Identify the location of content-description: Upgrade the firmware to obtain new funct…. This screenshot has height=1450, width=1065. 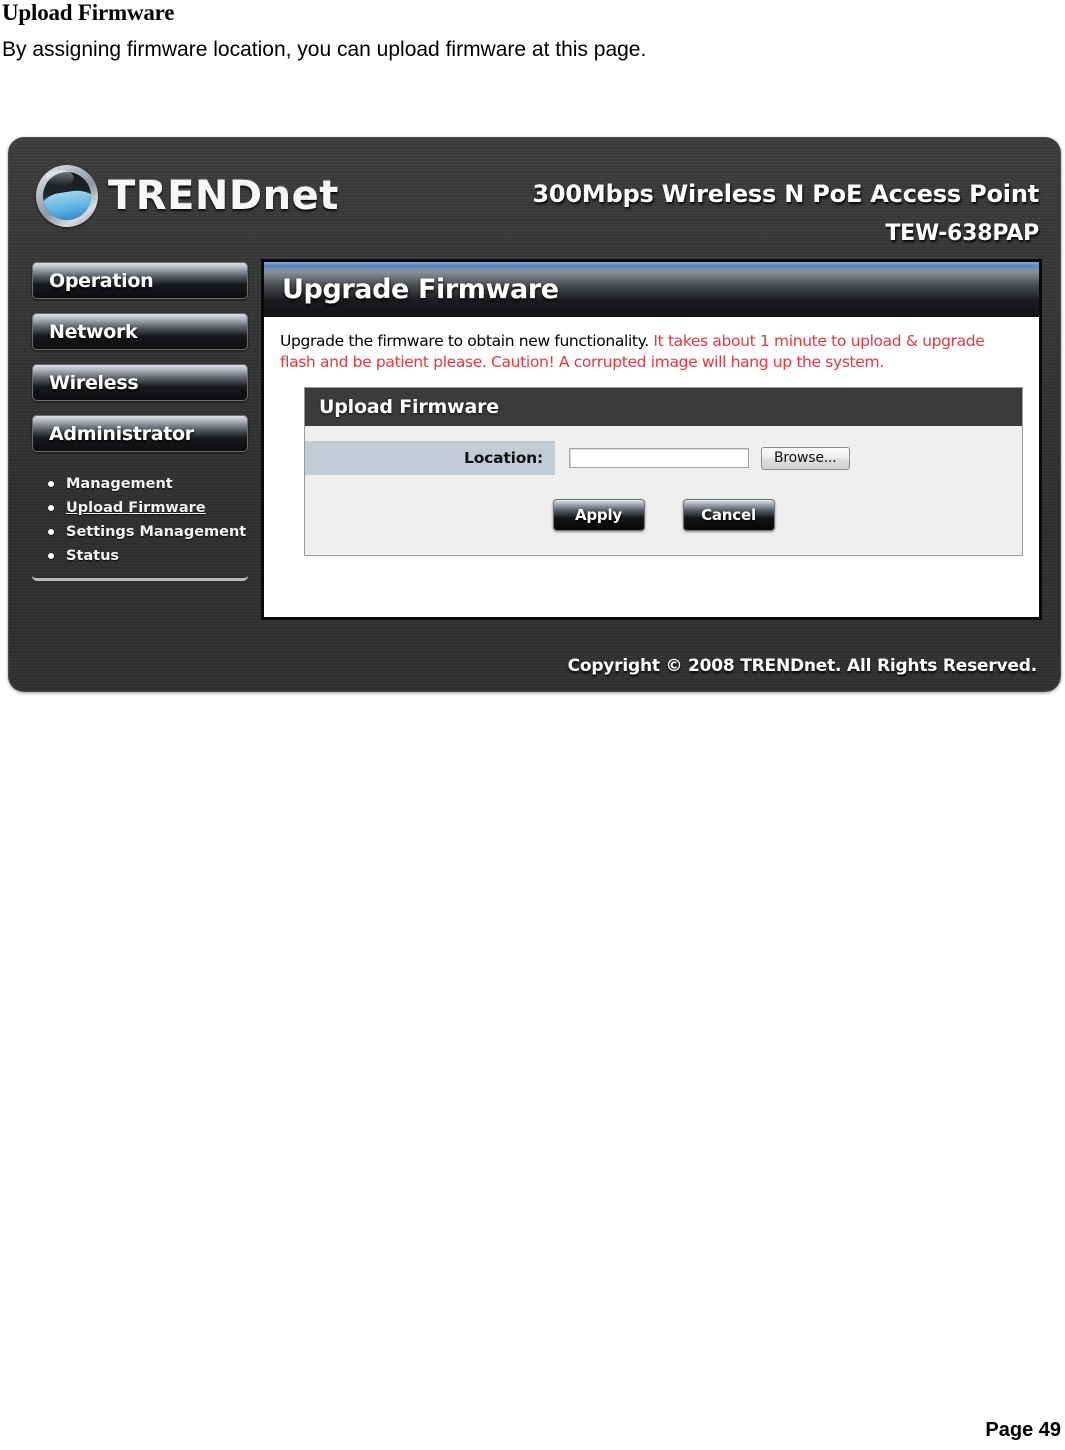
(651, 347).